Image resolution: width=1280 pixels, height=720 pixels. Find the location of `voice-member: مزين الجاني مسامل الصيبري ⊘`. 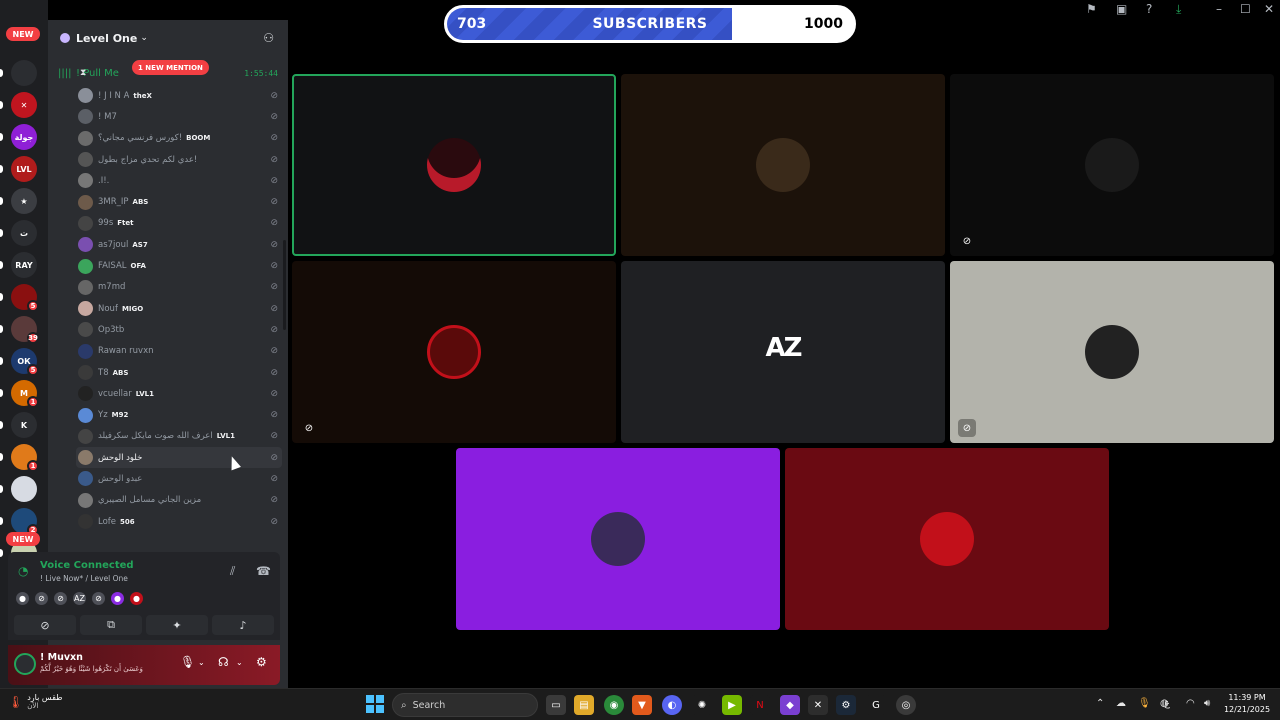

voice-member: مزين الجاني مسامل الصيبري ⊘ is located at coordinates (179, 500).